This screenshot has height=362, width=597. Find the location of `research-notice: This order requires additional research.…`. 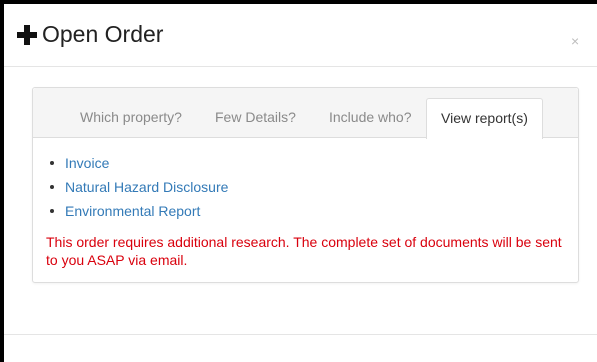

research-notice: This order requires additional research.… is located at coordinates (304, 251).